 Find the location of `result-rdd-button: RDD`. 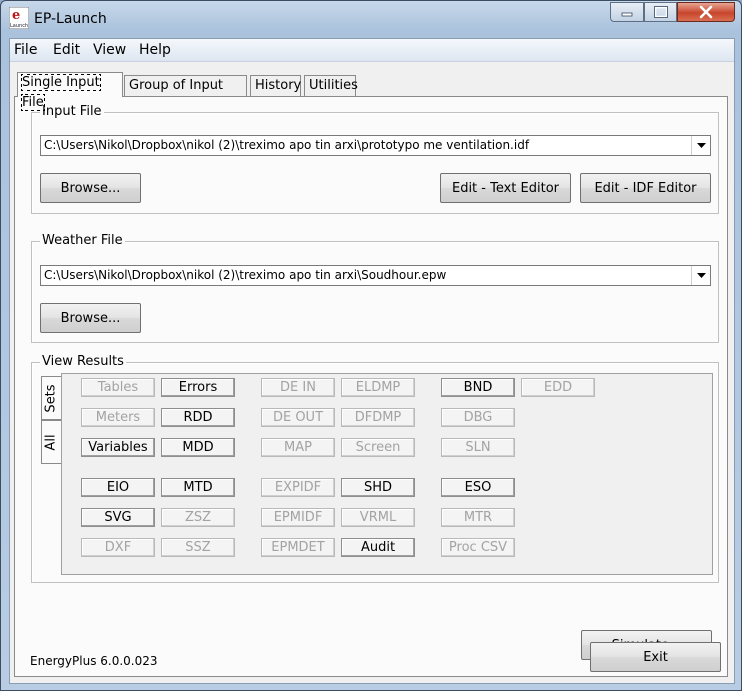

result-rdd-button: RDD is located at coordinates (198, 417).